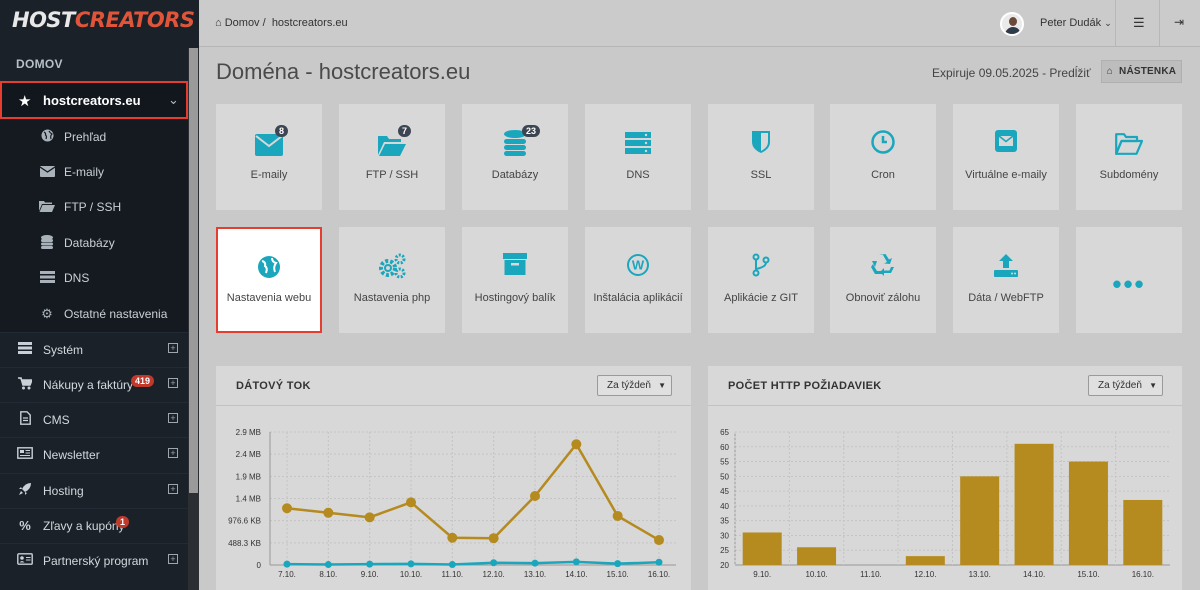  I want to click on expiration-text: Expiruje 09.05.2025 - Predĺžiť, so click(1011, 73).